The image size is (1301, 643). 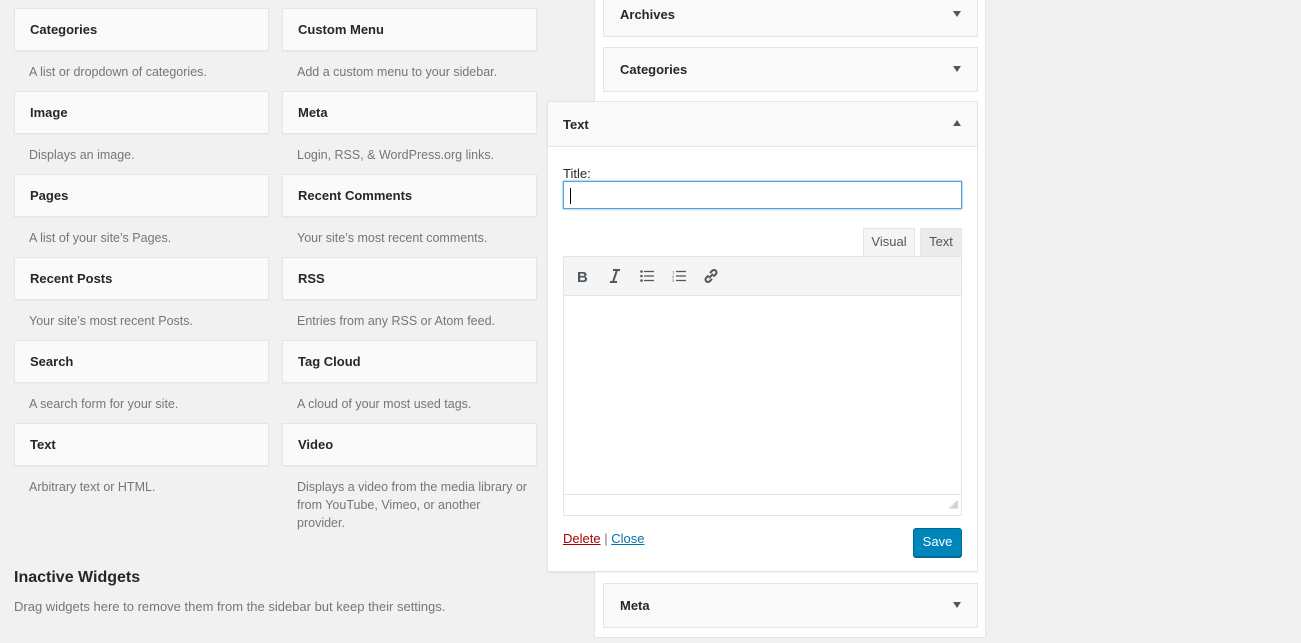 What do you see at coordinates (582, 538) in the screenshot?
I see `delete-link: Delete` at bounding box center [582, 538].